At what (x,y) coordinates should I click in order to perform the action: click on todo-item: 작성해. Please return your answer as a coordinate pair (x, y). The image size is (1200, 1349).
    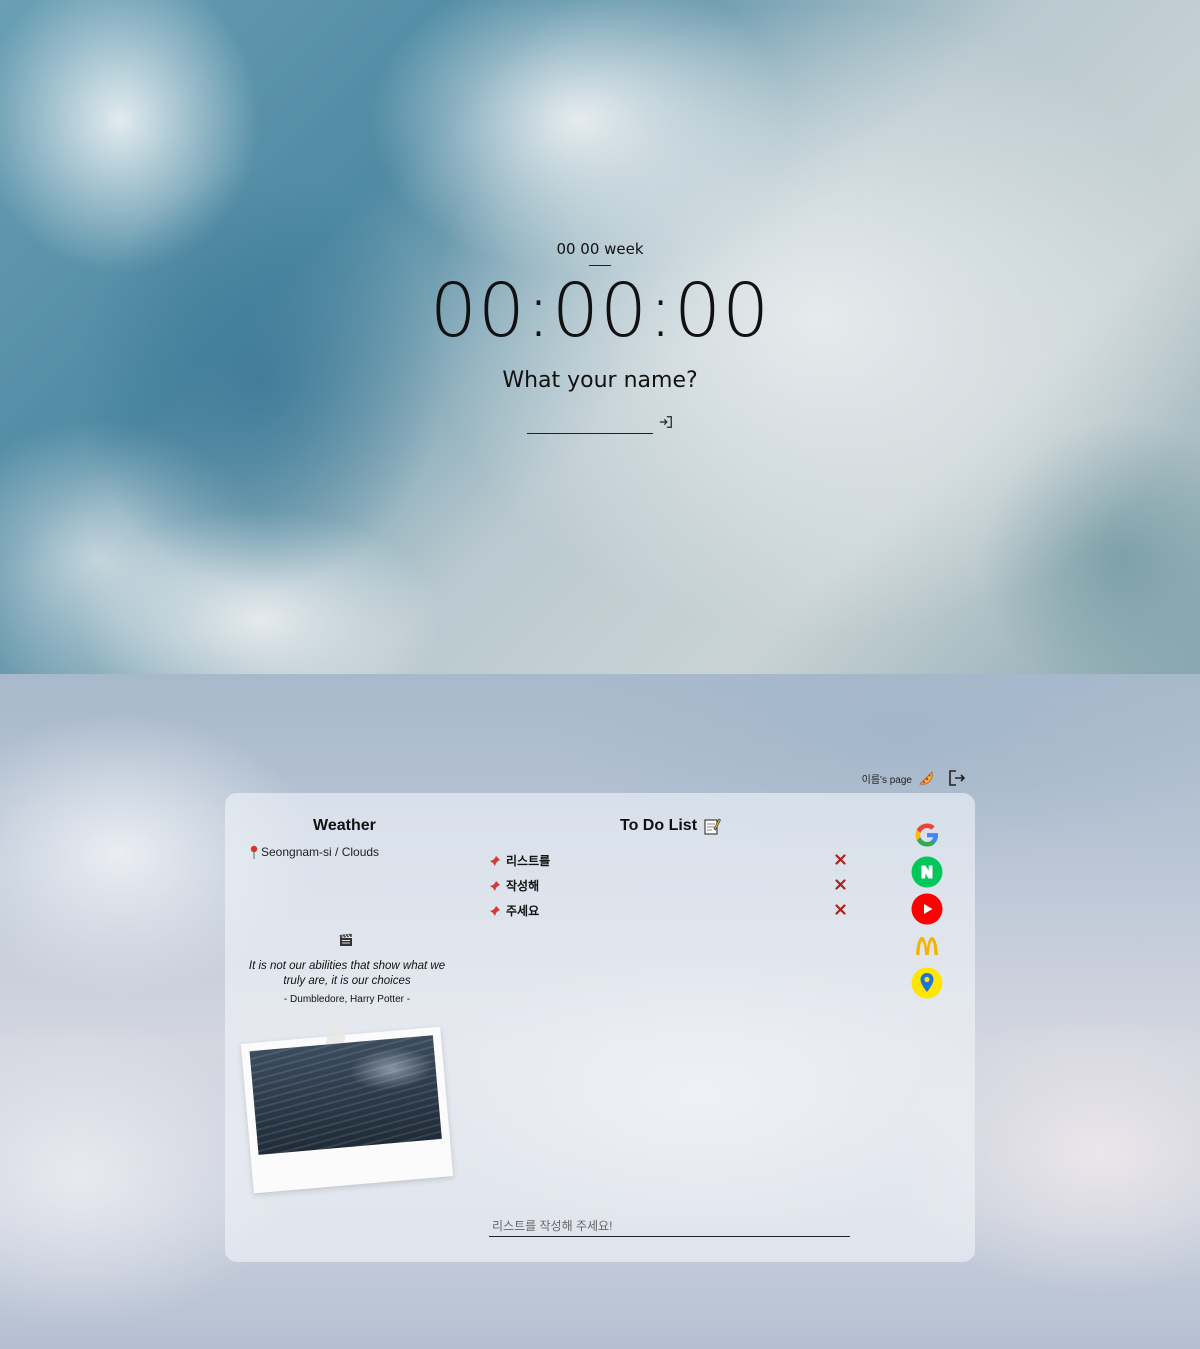
    Looking at the image, I should click on (669, 885).